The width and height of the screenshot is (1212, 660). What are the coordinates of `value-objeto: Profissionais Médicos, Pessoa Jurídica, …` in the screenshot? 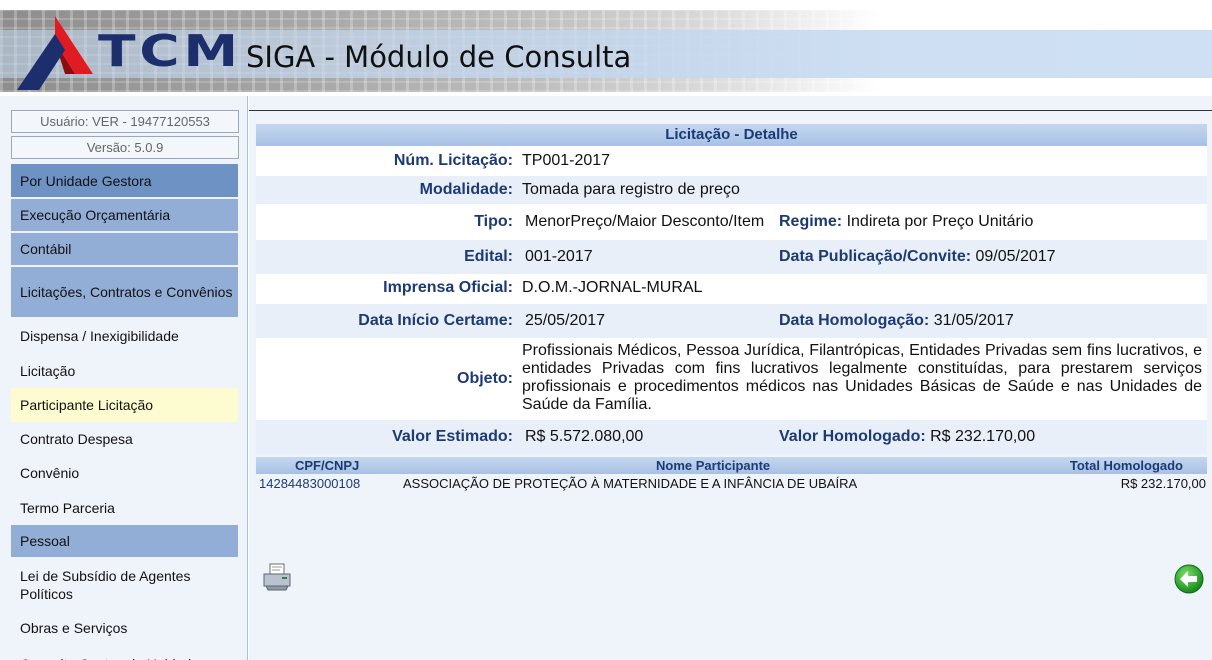 It's located at (862, 377).